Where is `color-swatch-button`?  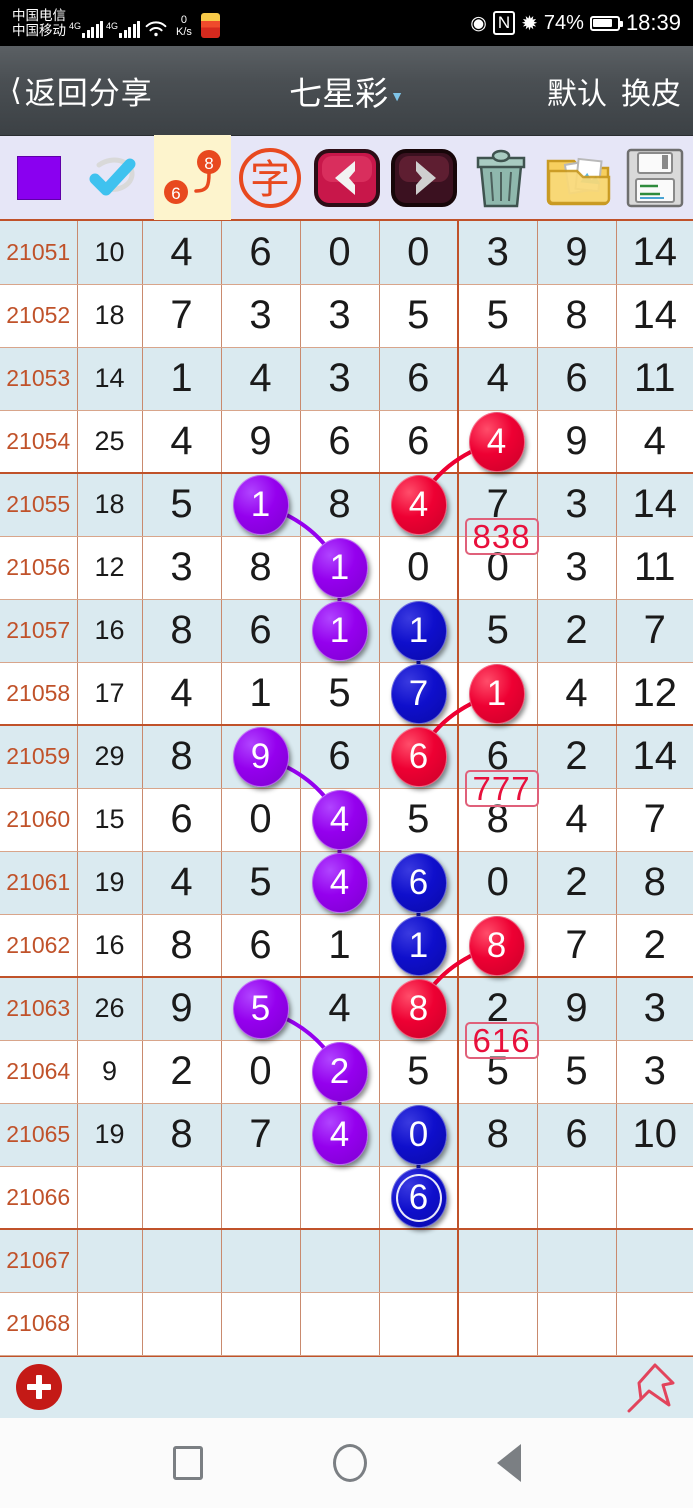 color-swatch-button is located at coordinates (38, 177).